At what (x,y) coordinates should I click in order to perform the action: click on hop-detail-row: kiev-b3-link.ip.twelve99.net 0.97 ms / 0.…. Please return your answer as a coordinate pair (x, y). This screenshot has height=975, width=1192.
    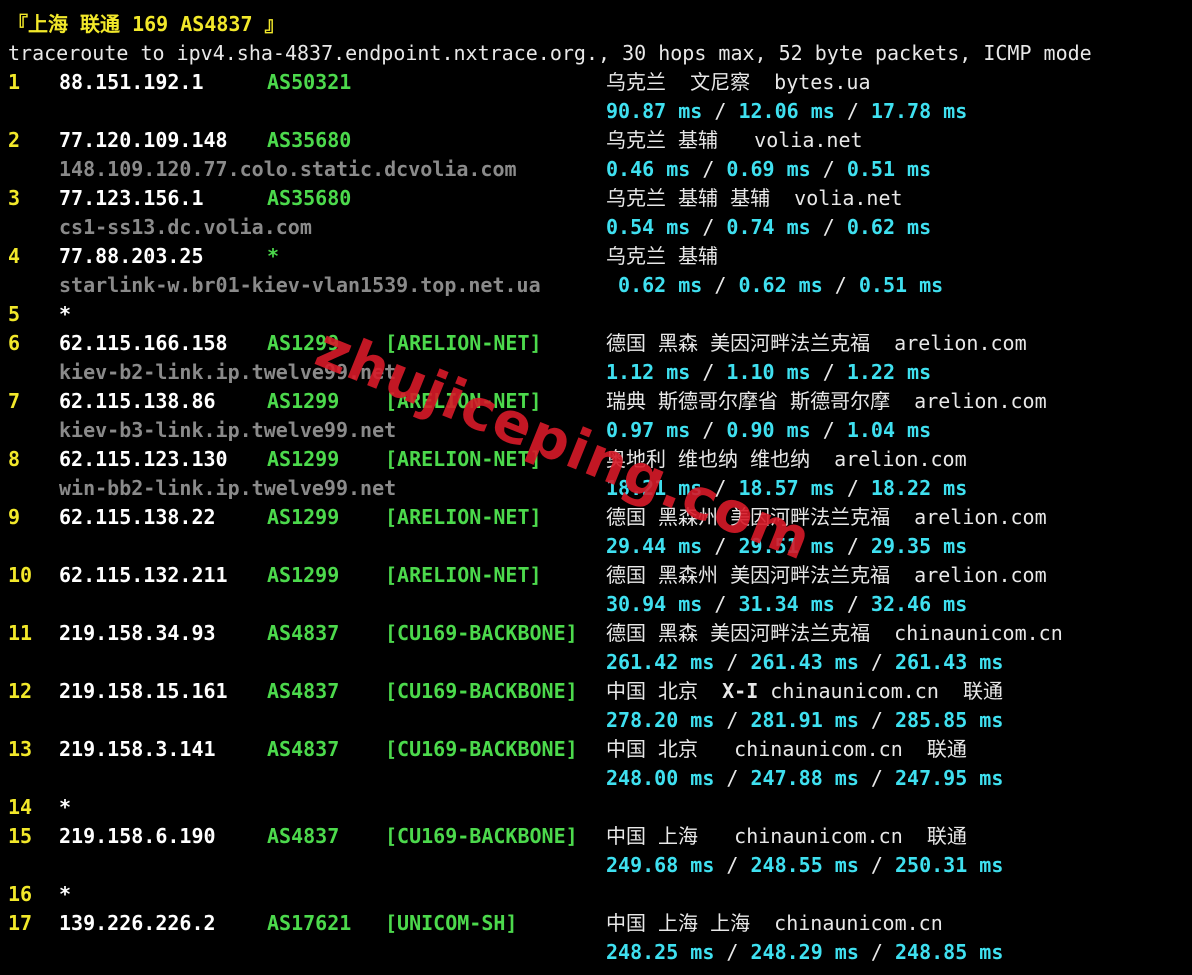
    Looking at the image, I should click on (598, 430).